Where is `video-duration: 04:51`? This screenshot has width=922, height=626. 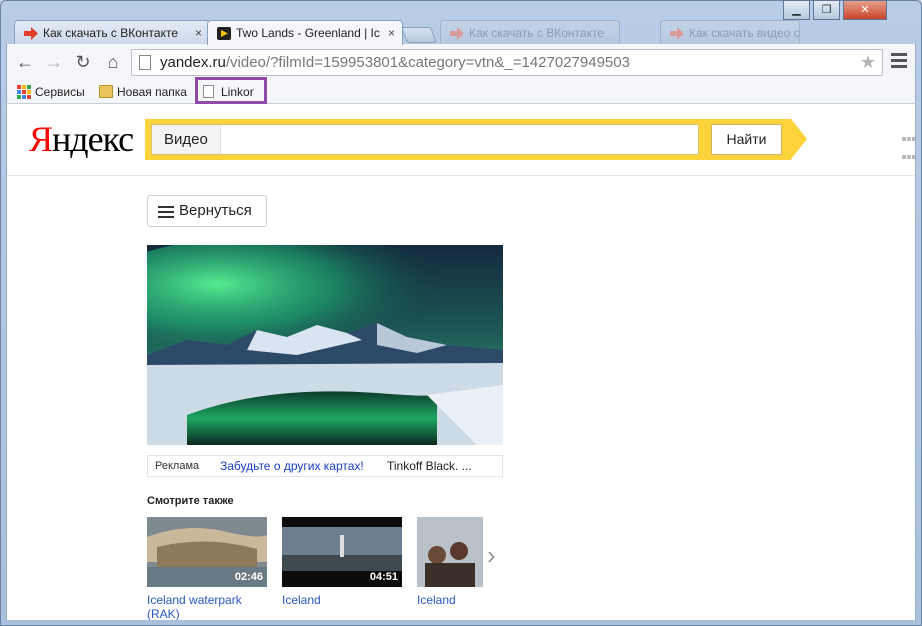 video-duration: 04:51 is located at coordinates (383, 577).